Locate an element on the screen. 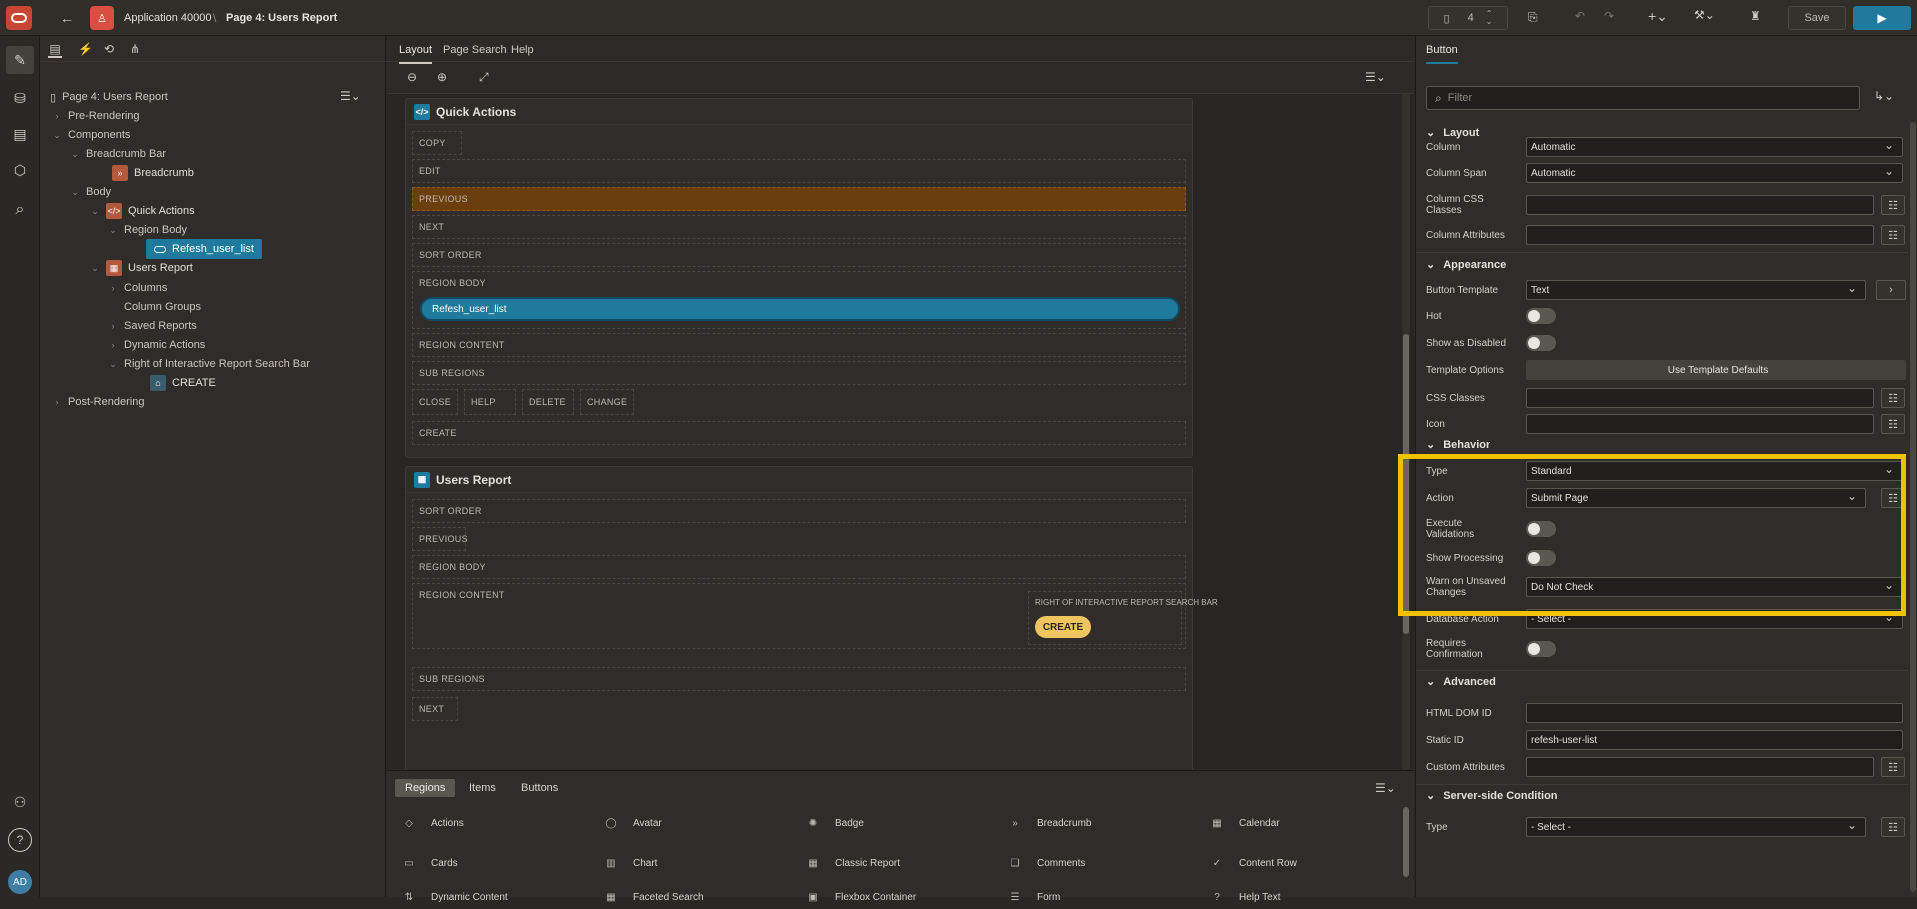 The image size is (1917, 909). scrollbar-thumb is located at coordinates (1406, 484).